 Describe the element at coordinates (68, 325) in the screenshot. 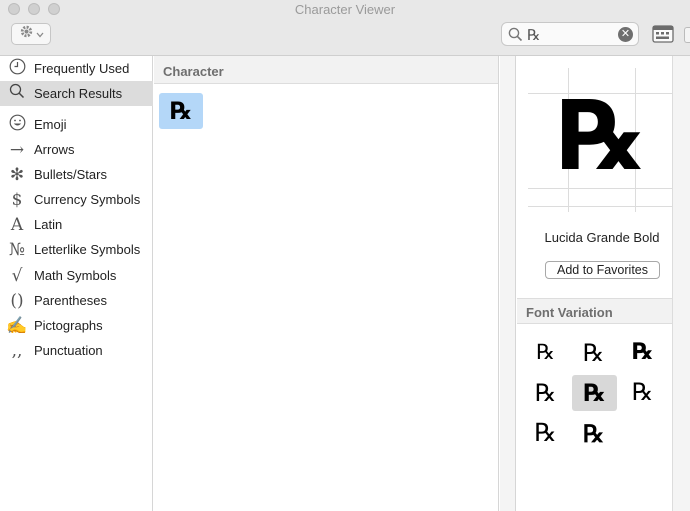

I see `sidebar-item-label: Pictographs` at that location.